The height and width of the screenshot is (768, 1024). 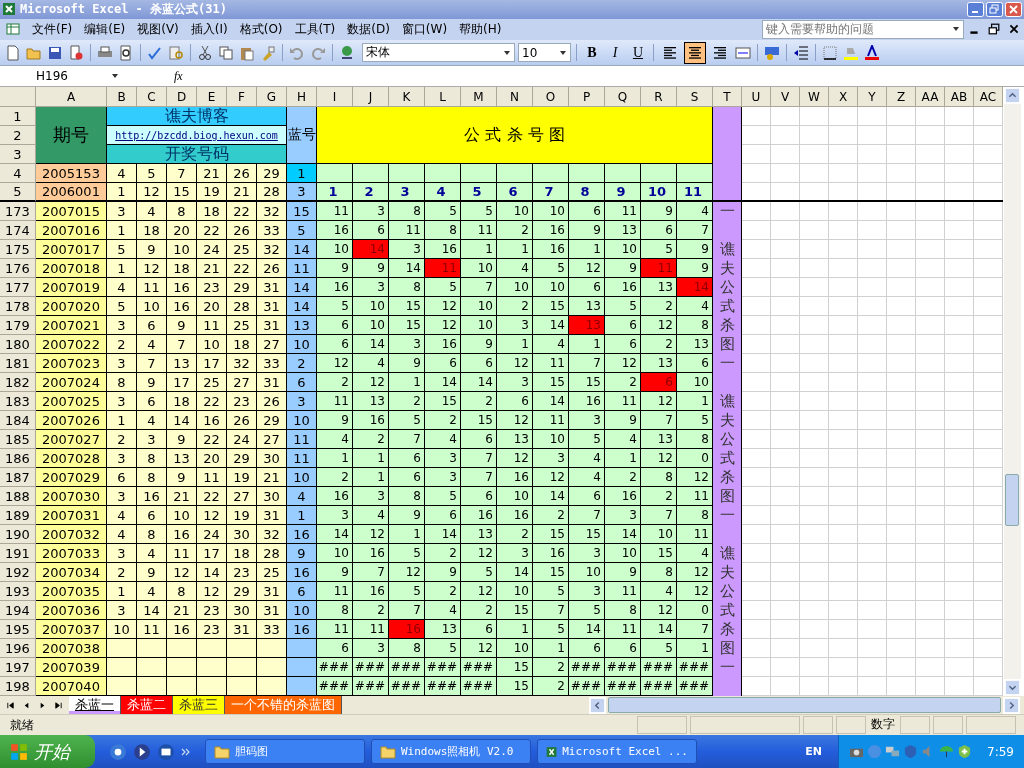 What do you see at coordinates (76, 52) in the screenshot?
I see `permission-icon` at bounding box center [76, 52].